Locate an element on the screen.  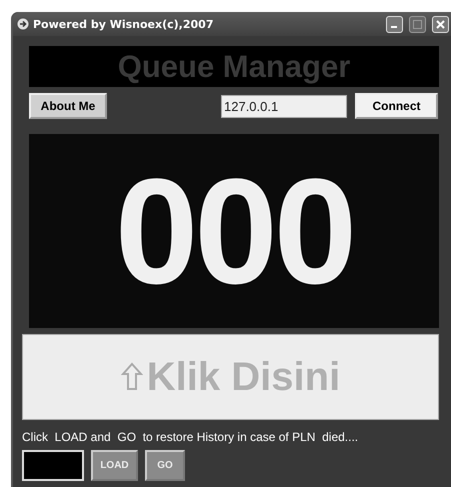
app-icon is located at coordinates (23, 24).